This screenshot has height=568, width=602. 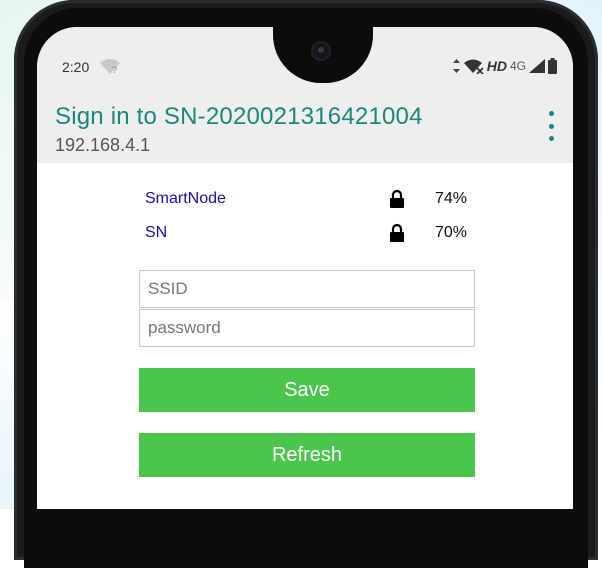 What do you see at coordinates (517, 66) in the screenshot?
I see `network-type: 4G` at bounding box center [517, 66].